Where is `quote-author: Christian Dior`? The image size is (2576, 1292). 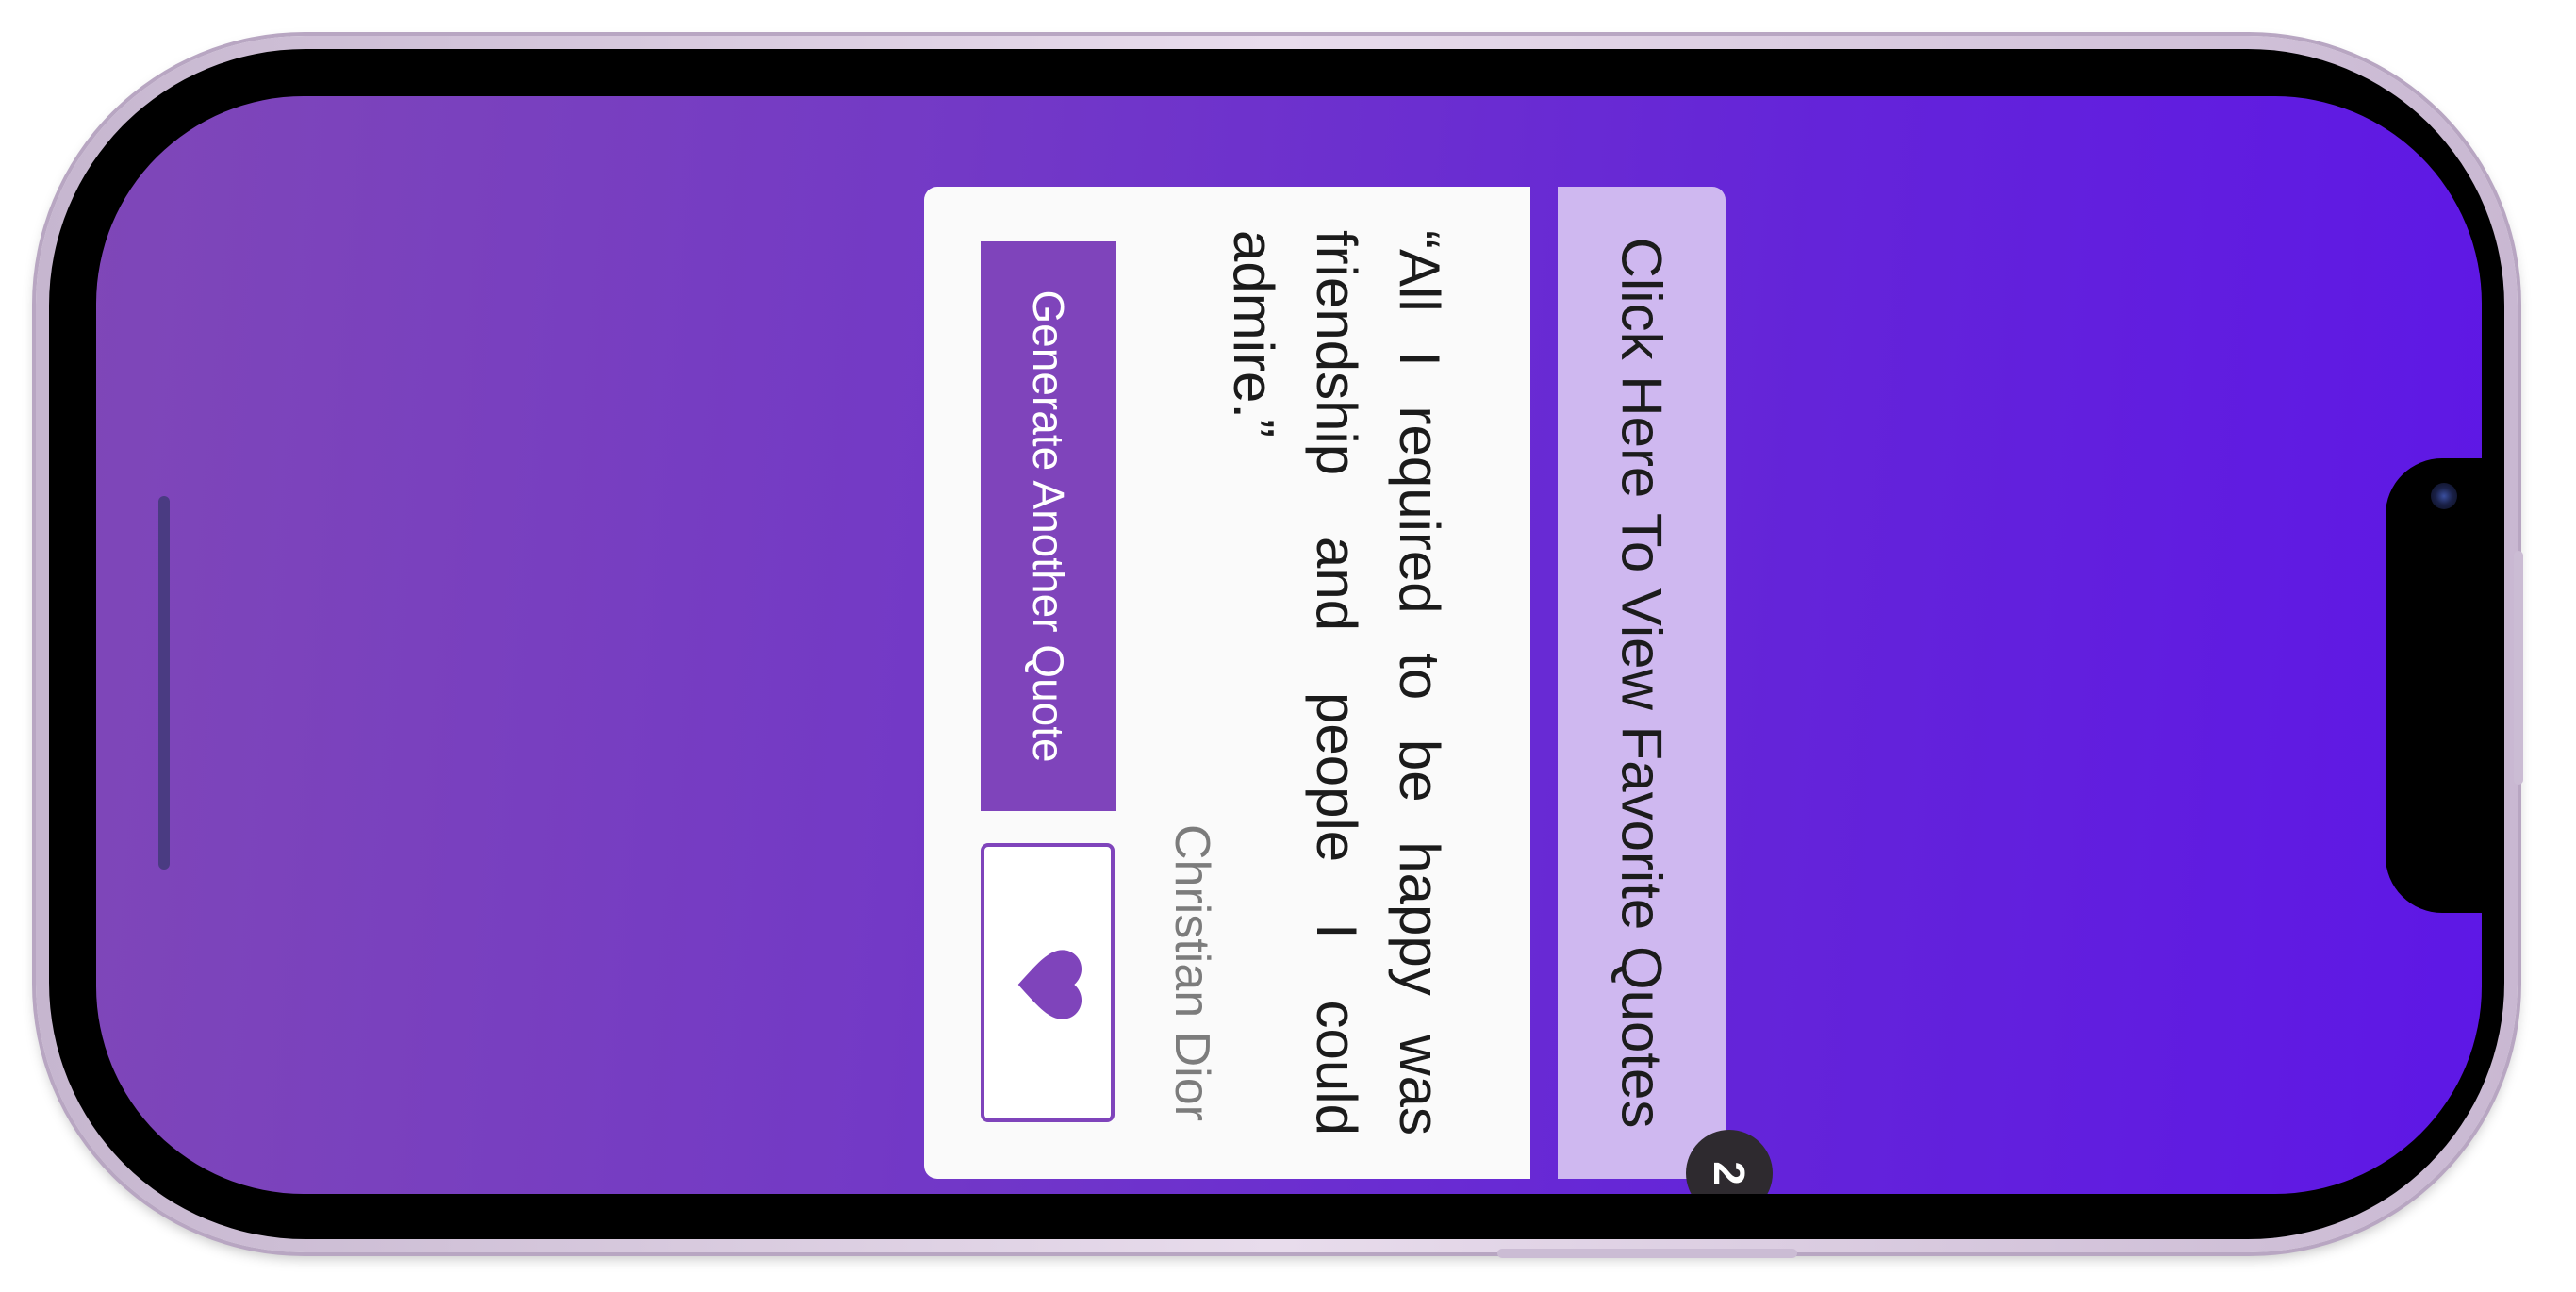 quote-author: Christian Dior is located at coordinates (1191, 973).